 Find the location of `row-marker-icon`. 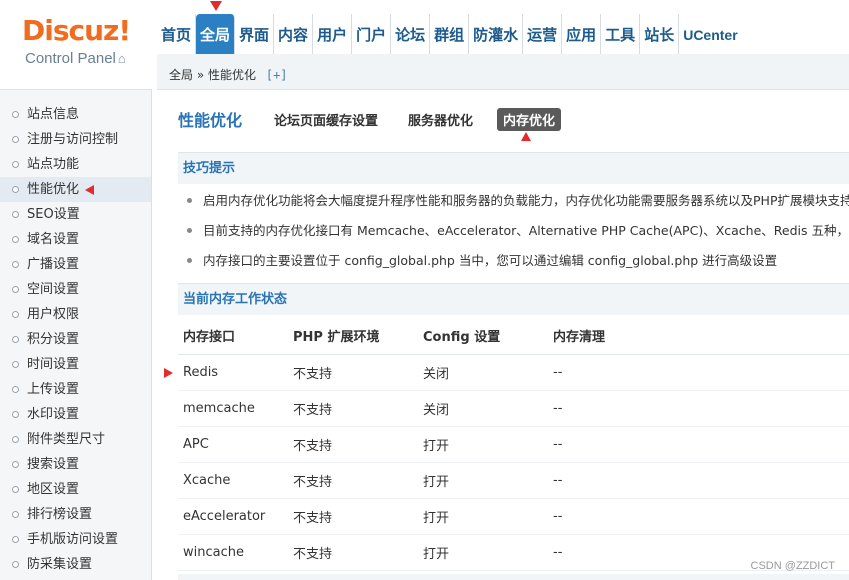

row-marker-icon is located at coordinates (168, 372).